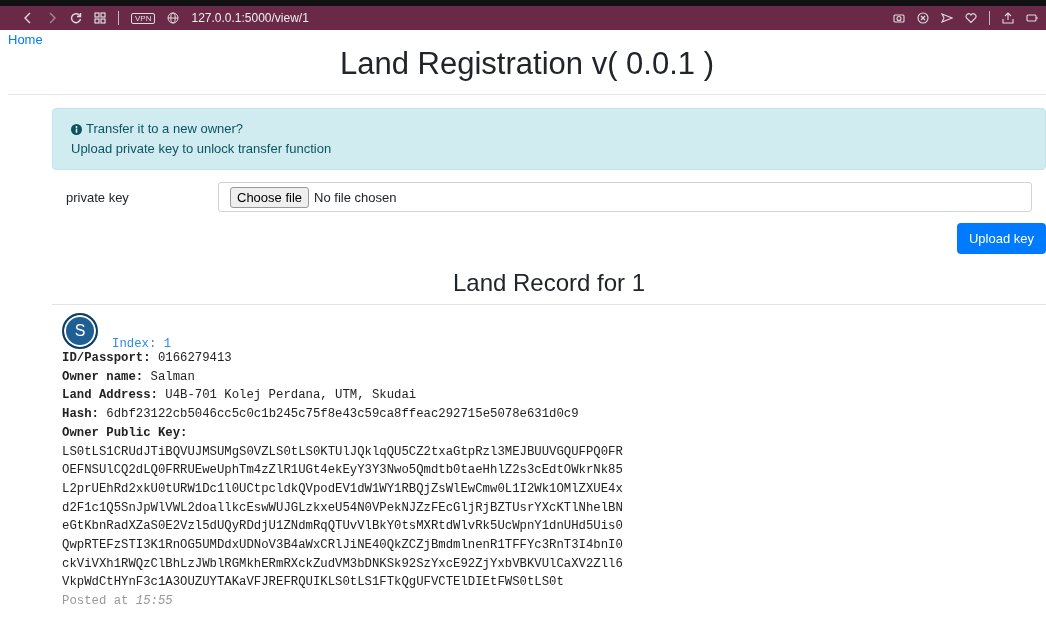 This screenshot has width=1046, height=621. What do you see at coordinates (342, 563) in the screenshot?
I see `public-key-line: ckViVXh1RWQzClBhLzJWblRGMkhERmRXckZudVM3bDNKSk92SzYxcE92ZjYxbVBKVUlCaXV2Zll6` at bounding box center [342, 563].